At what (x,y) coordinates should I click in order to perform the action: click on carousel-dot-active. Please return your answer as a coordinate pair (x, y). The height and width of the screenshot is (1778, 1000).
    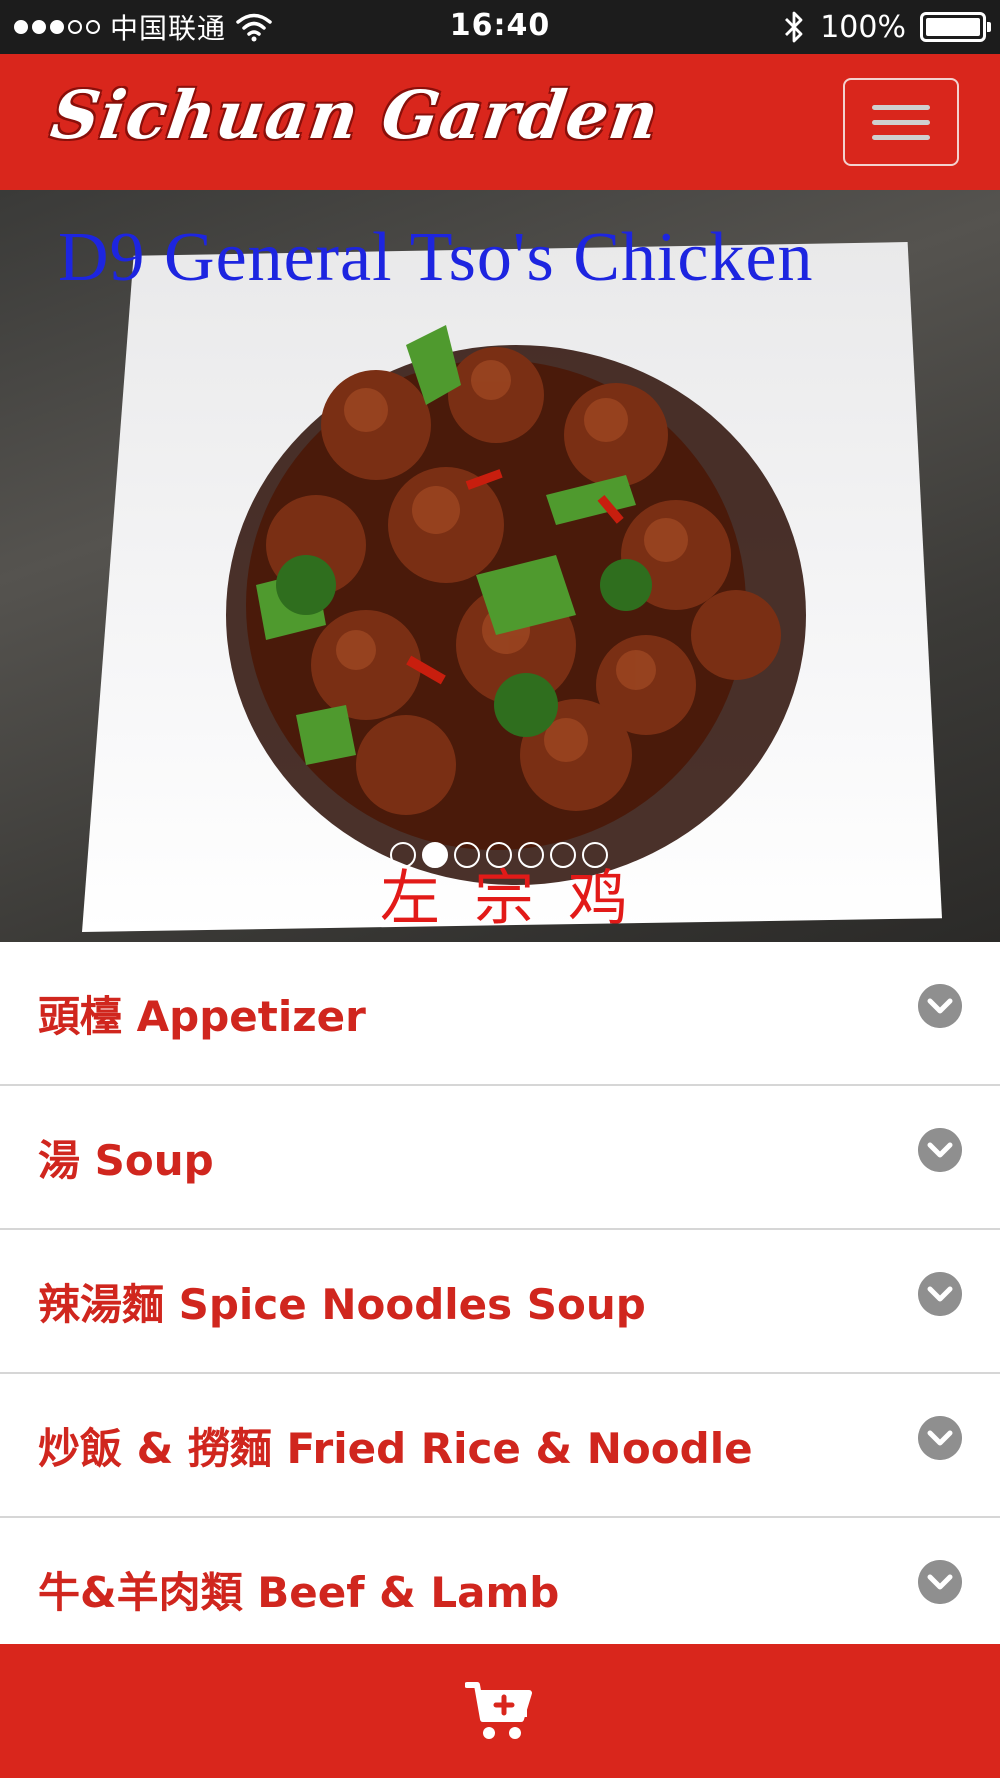
    Looking at the image, I should click on (435, 855).